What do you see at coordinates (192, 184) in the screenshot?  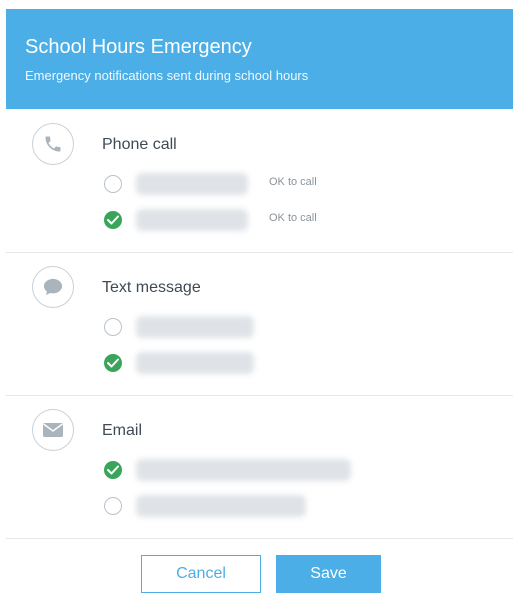 I see `phone-option-1-value` at bounding box center [192, 184].